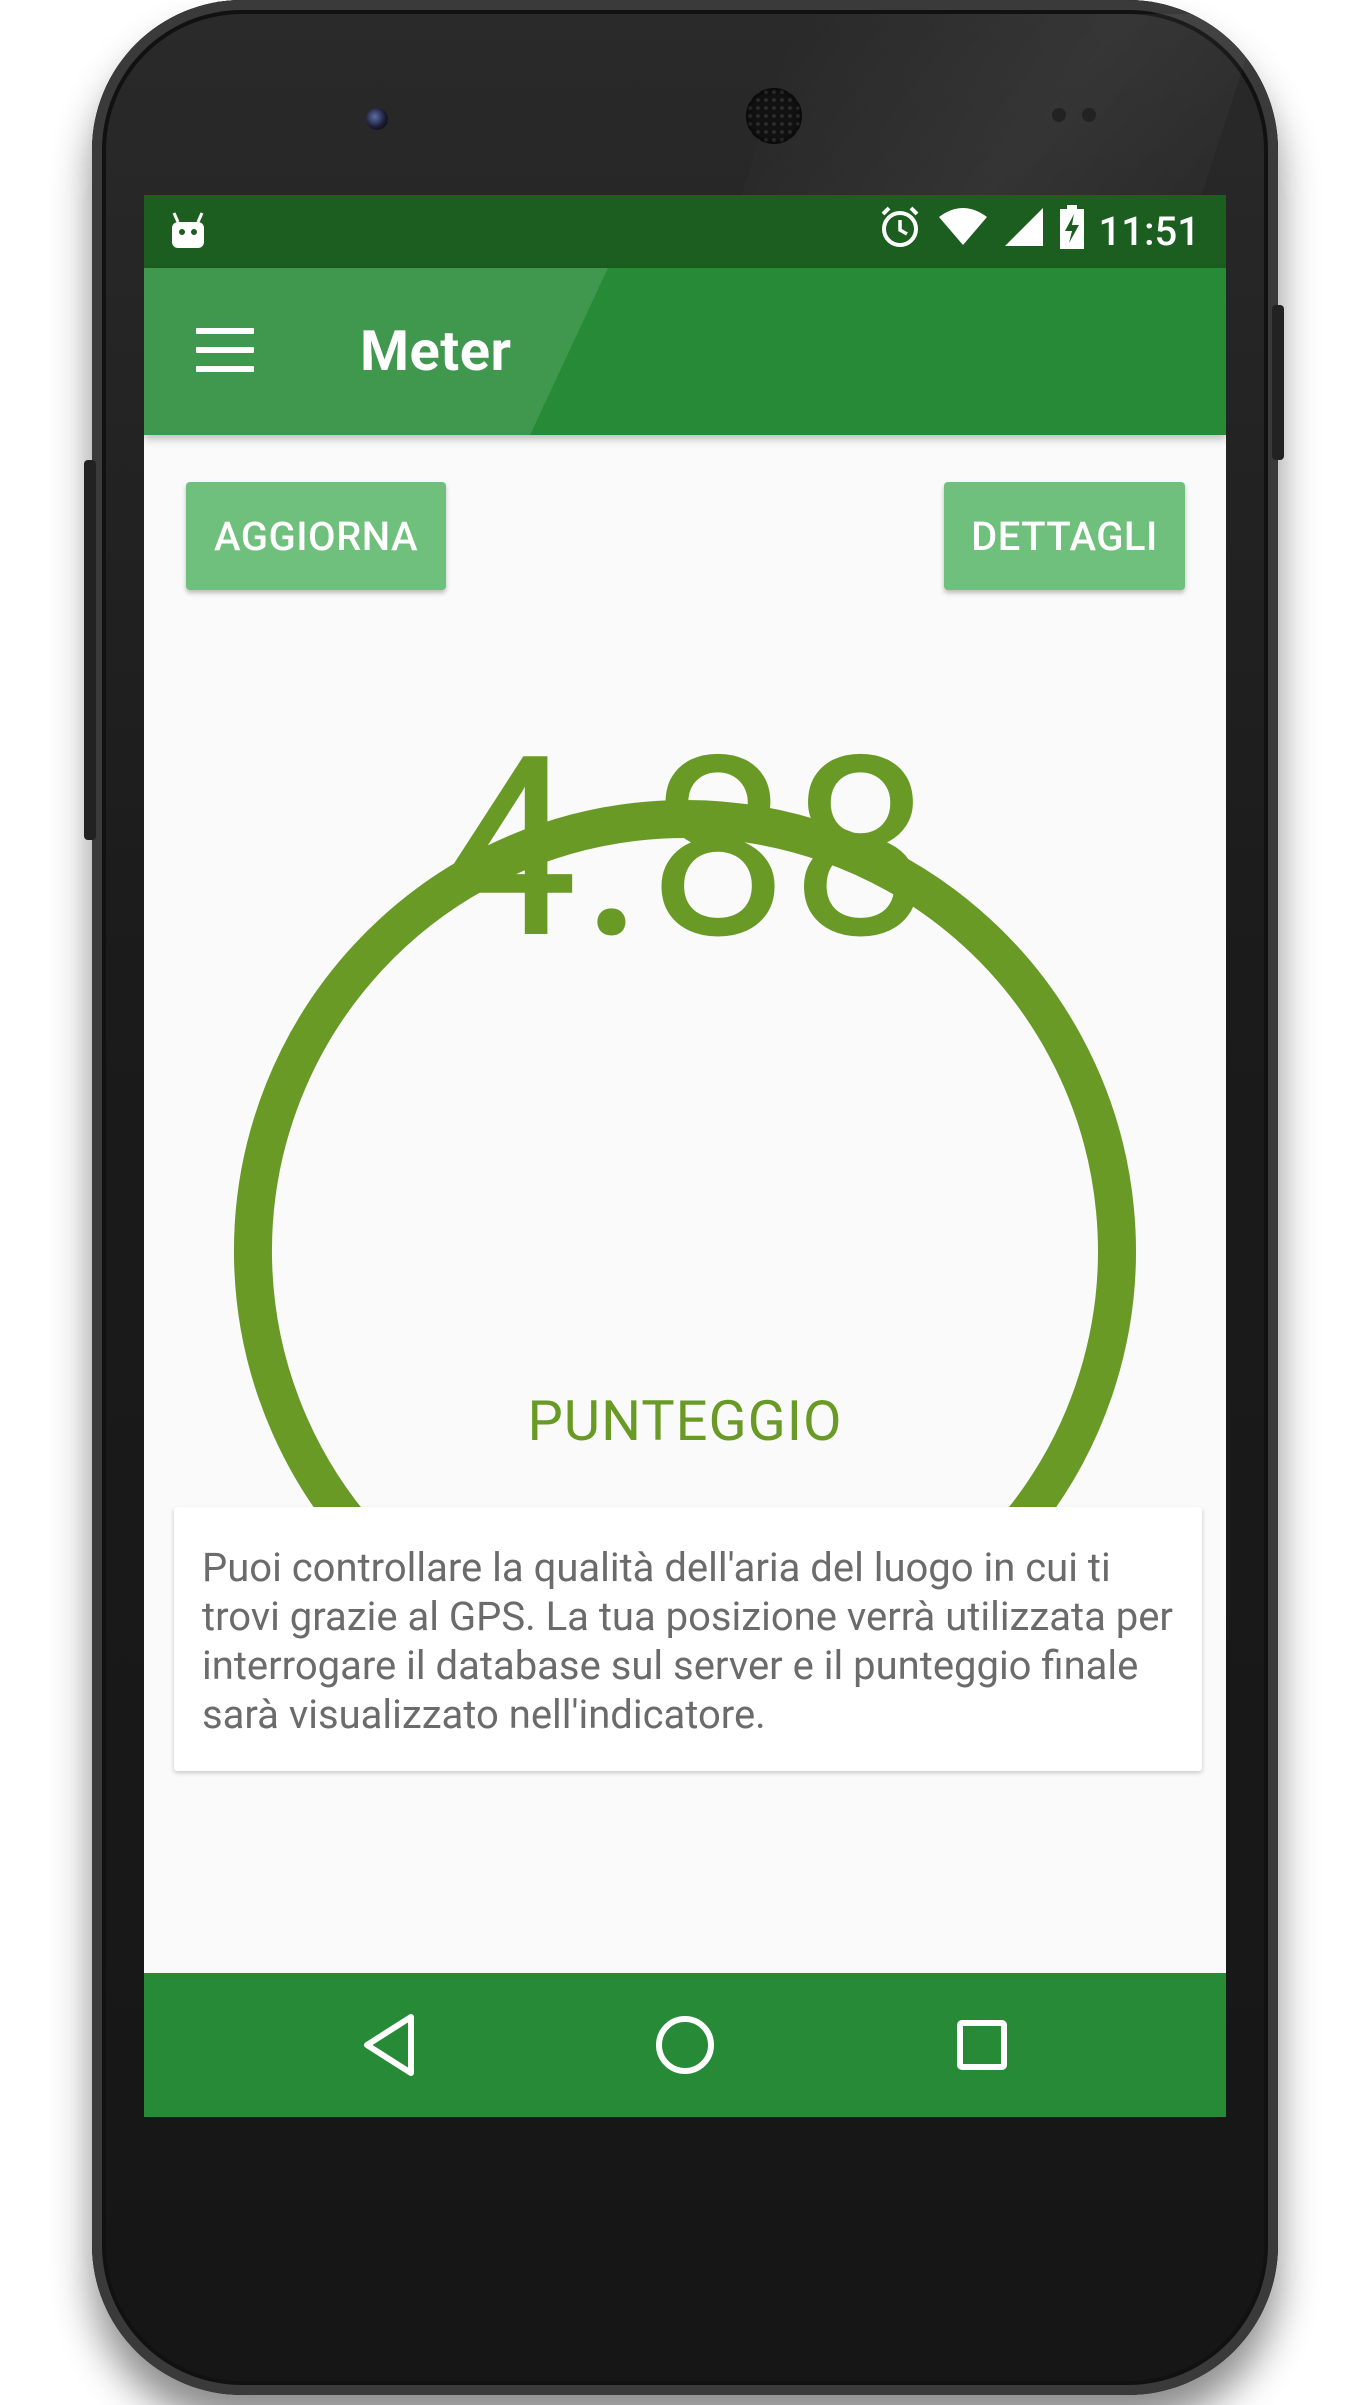 Image resolution: width=1370 pixels, height=2405 pixels. Describe the element at coordinates (188, 232) in the screenshot. I see `android-icon` at that location.